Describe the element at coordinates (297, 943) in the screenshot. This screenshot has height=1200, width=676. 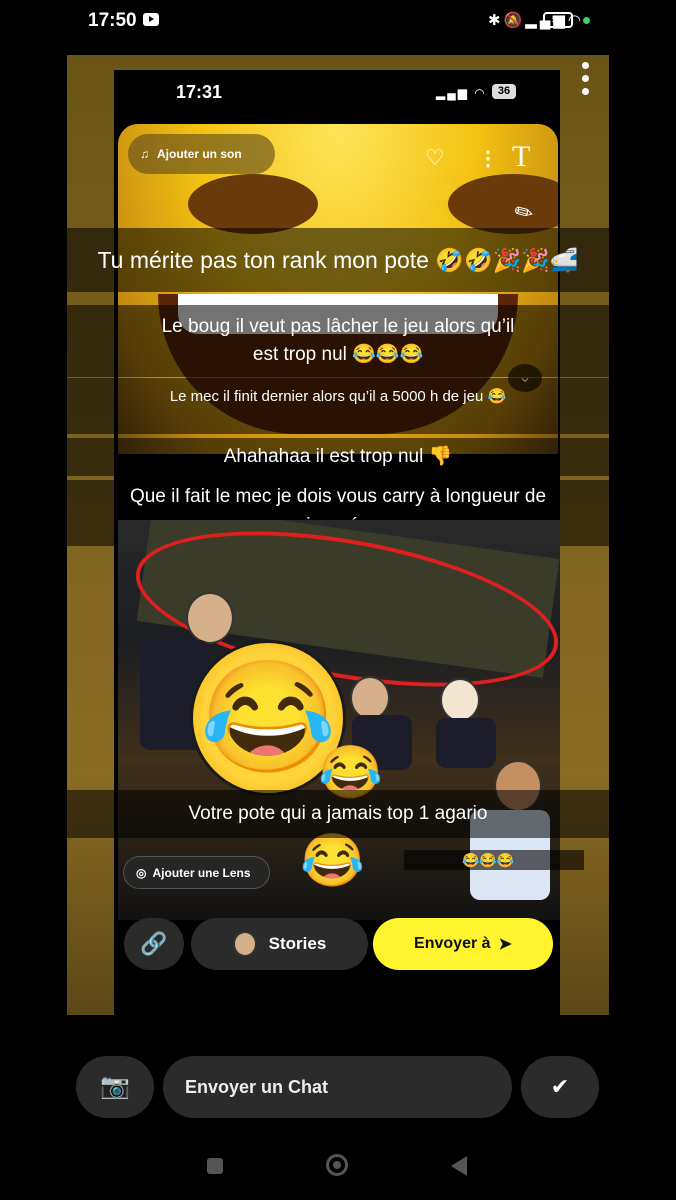
I see `stories-label: Stories` at that location.